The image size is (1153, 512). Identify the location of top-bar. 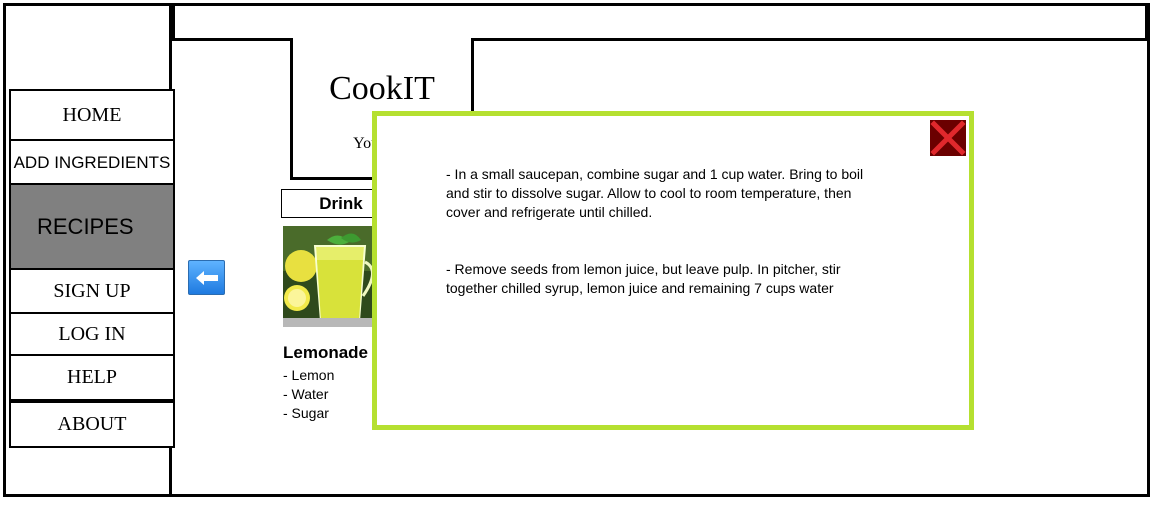
(660, 22).